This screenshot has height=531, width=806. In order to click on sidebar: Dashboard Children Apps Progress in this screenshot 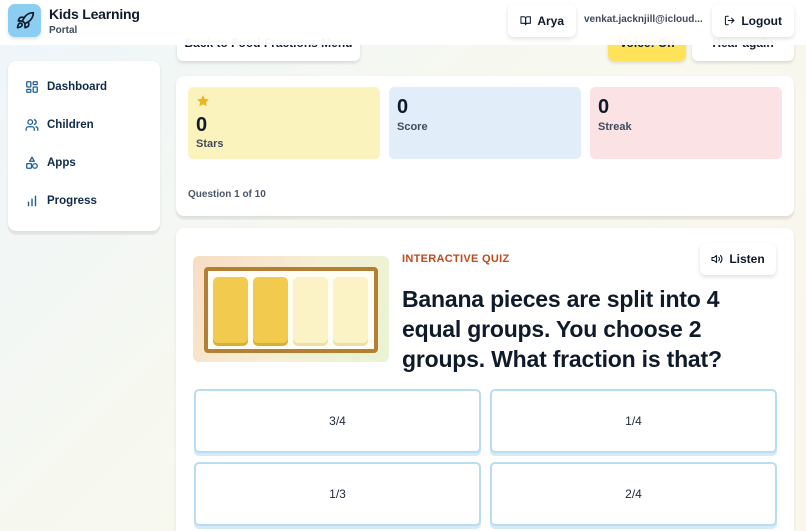, I will do `click(84, 146)`.